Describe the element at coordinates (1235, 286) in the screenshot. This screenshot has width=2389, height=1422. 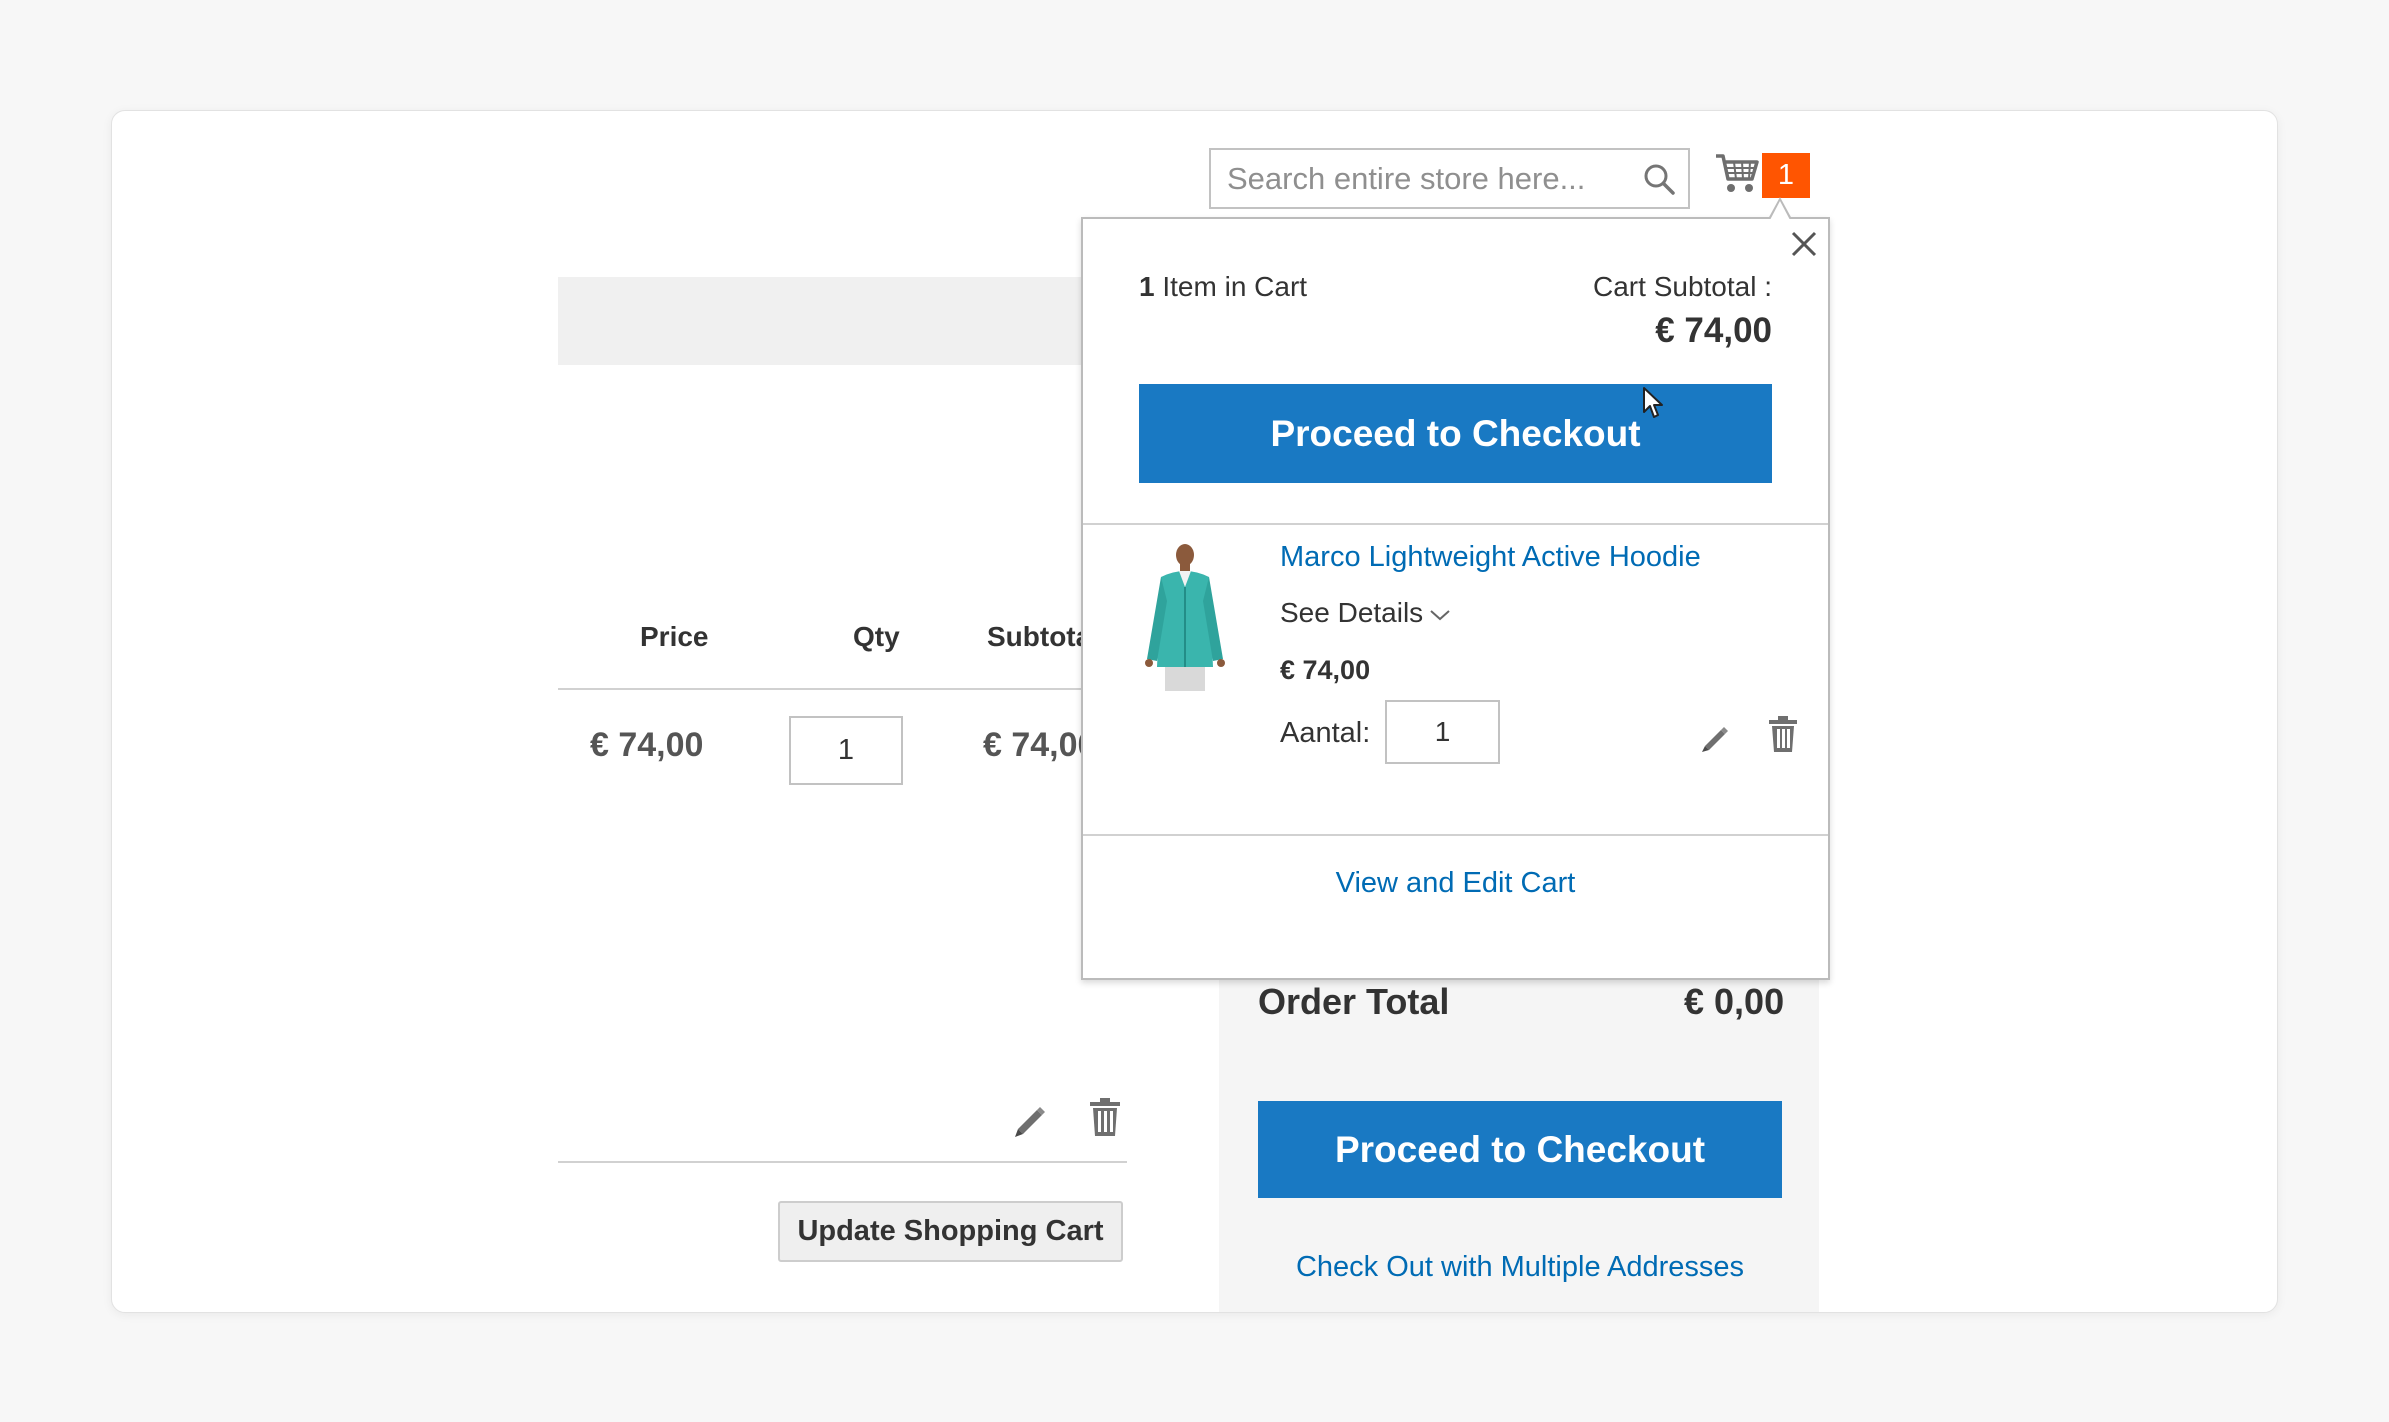
I see `minicart-count-text: Item in Cart` at that location.